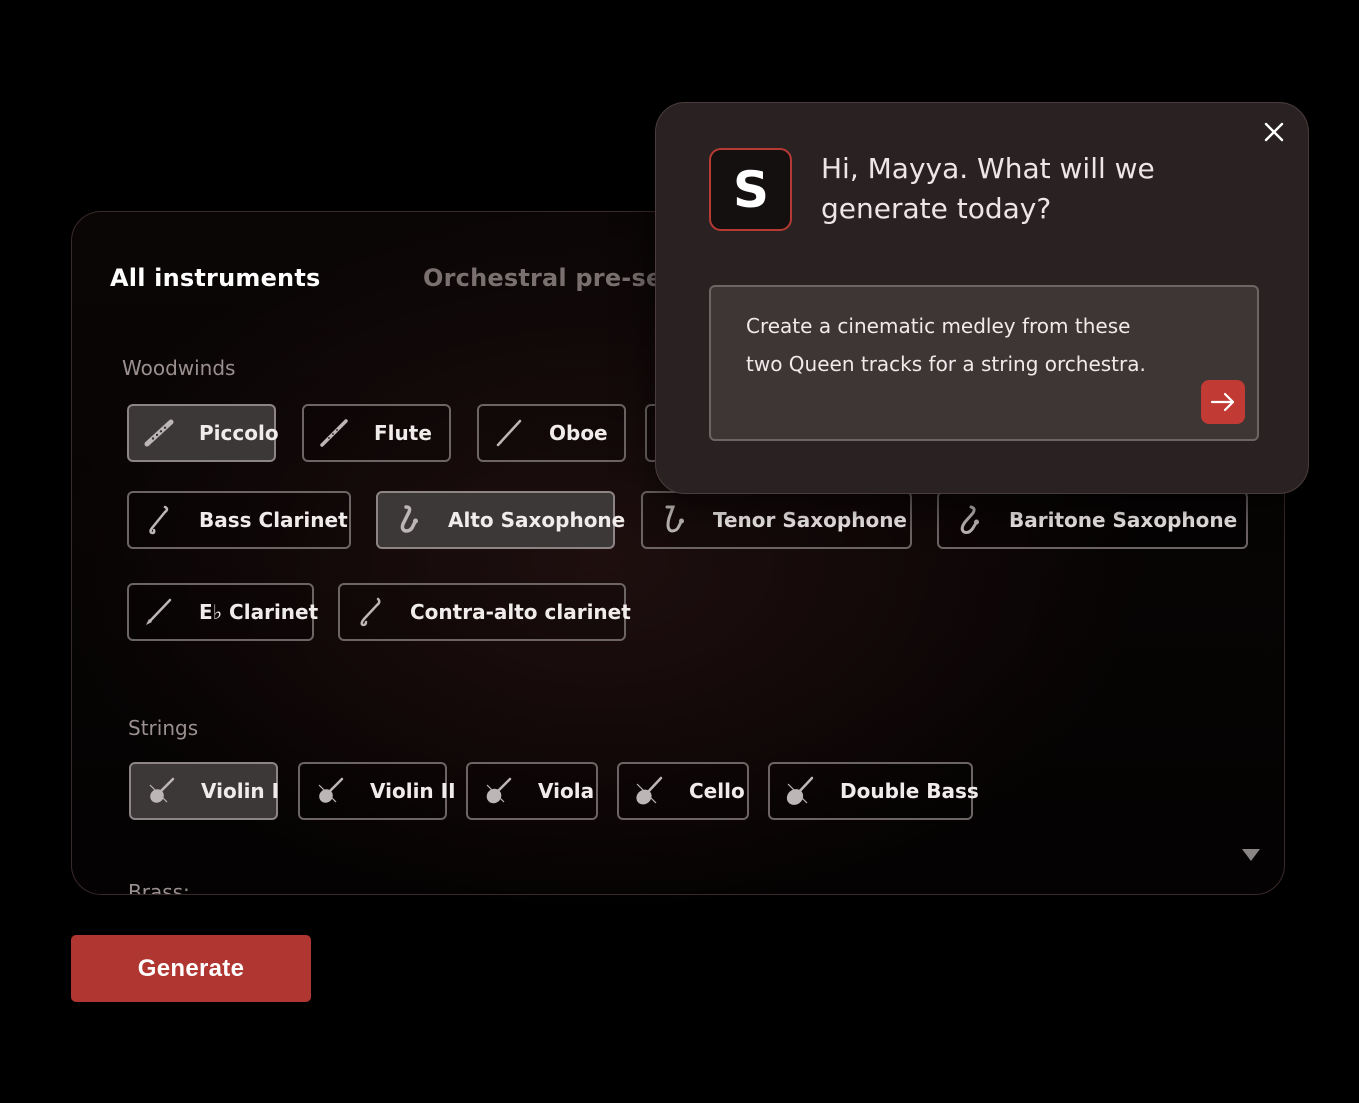 This screenshot has height=1103, width=1359. What do you see at coordinates (215, 278) in the screenshot?
I see `tab-all-instruments: All instruments` at bounding box center [215, 278].